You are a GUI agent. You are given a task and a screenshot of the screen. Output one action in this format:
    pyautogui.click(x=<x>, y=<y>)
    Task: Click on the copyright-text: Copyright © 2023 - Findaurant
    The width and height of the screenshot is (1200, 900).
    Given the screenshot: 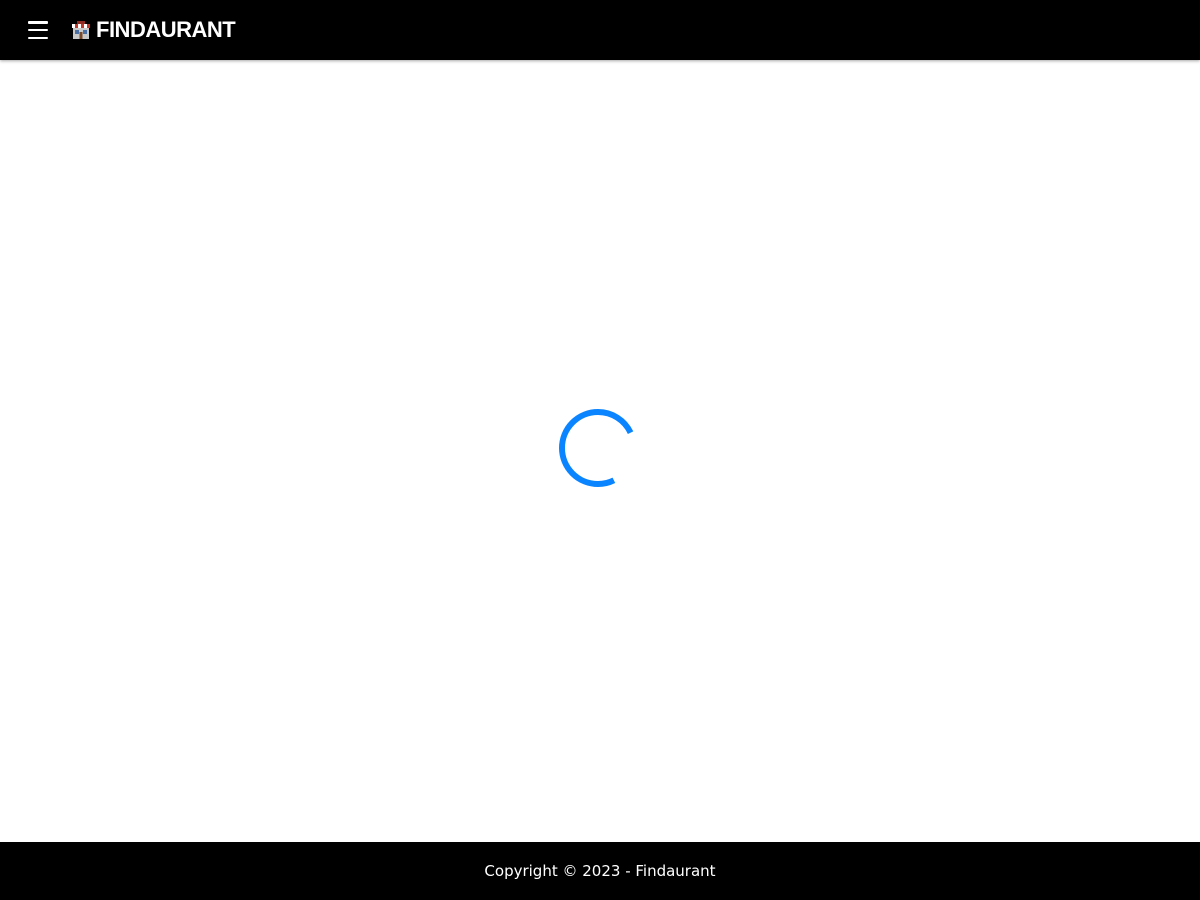 What is the action you would take?
    pyautogui.click(x=600, y=871)
    